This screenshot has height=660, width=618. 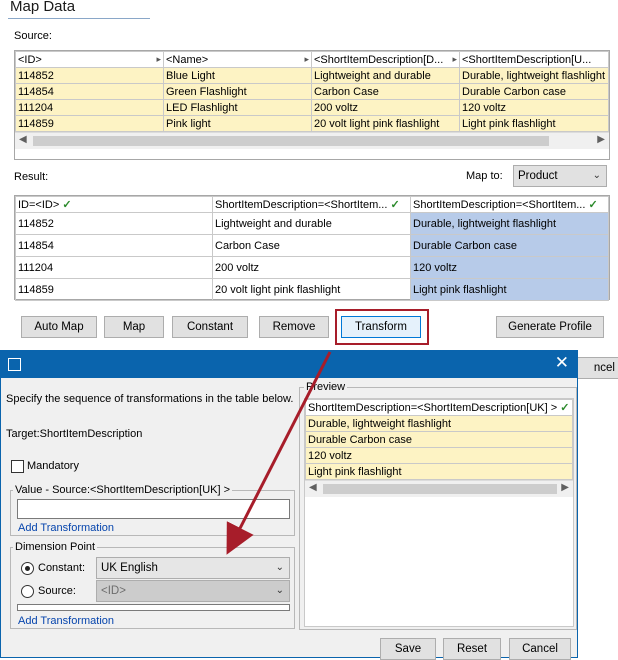 I want to click on remove-button: Remove, so click(x=294, y=327).